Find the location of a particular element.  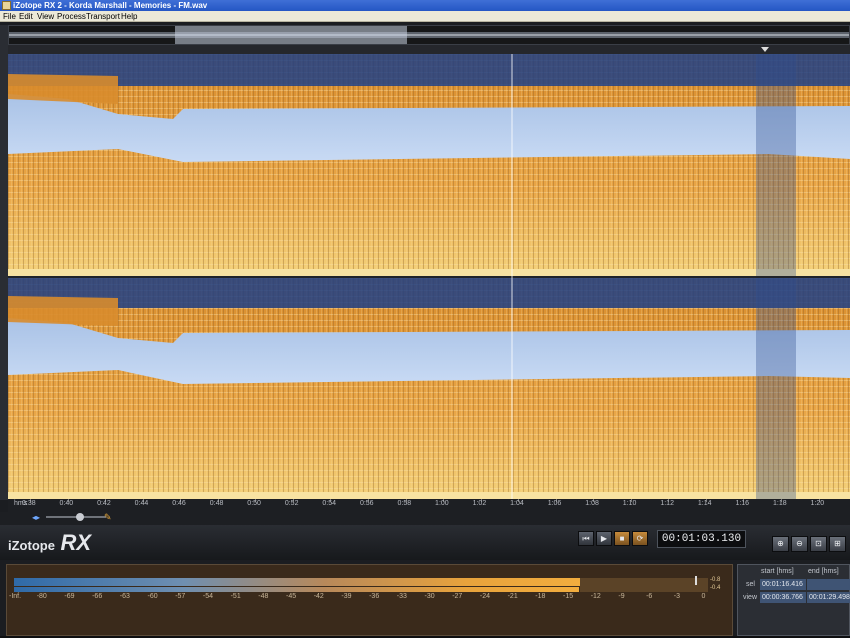

sel-row-label: sel is located at coordinates (750, 584).